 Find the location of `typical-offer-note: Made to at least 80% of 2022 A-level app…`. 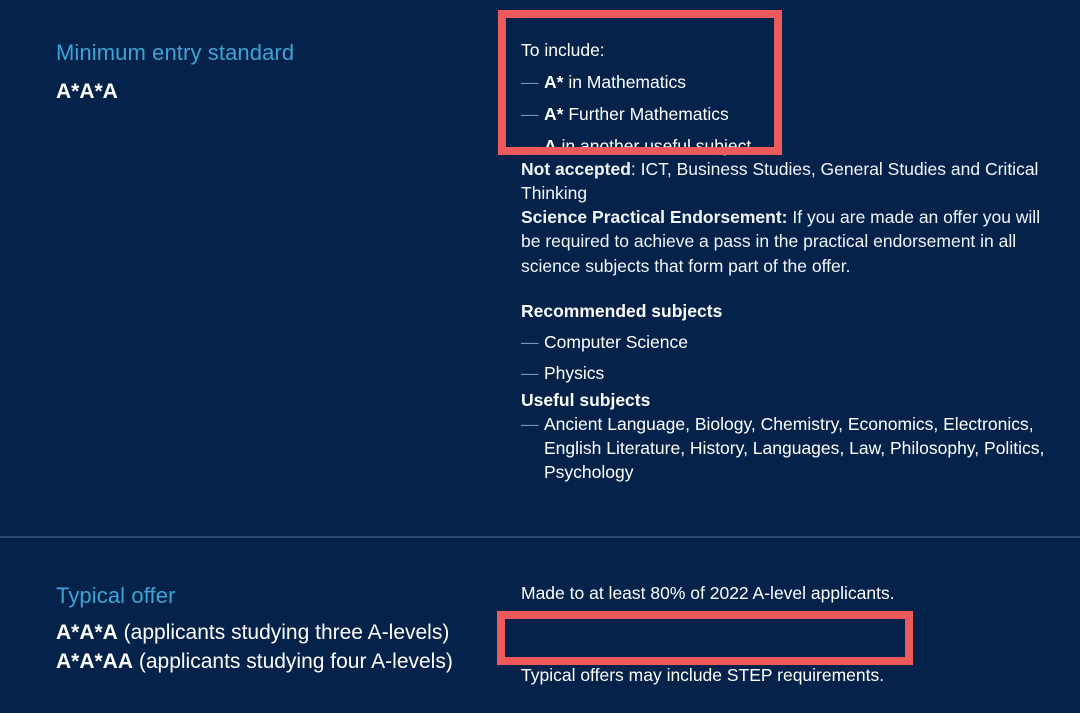

typical-offer-note: Made to at least 80% of 2022 A-level app… is located at coordinates (708, 593).